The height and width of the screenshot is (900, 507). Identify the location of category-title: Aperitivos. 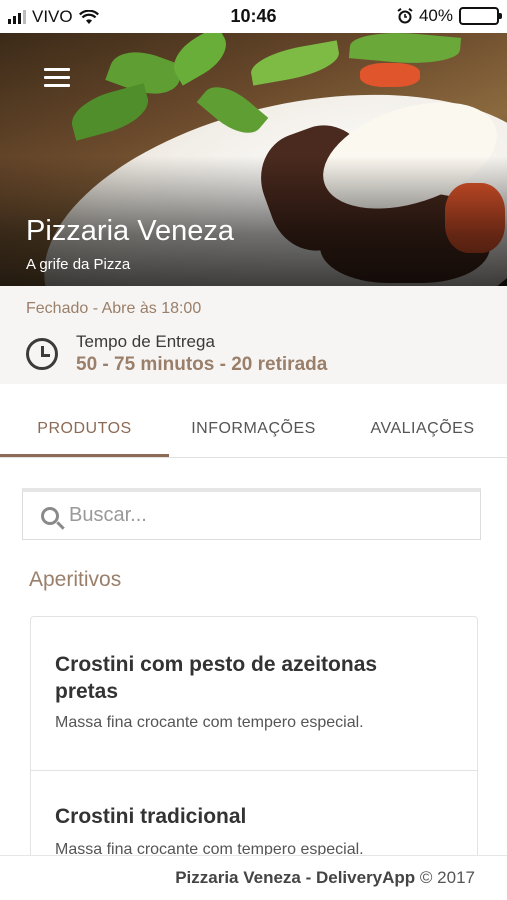
(75, 579).